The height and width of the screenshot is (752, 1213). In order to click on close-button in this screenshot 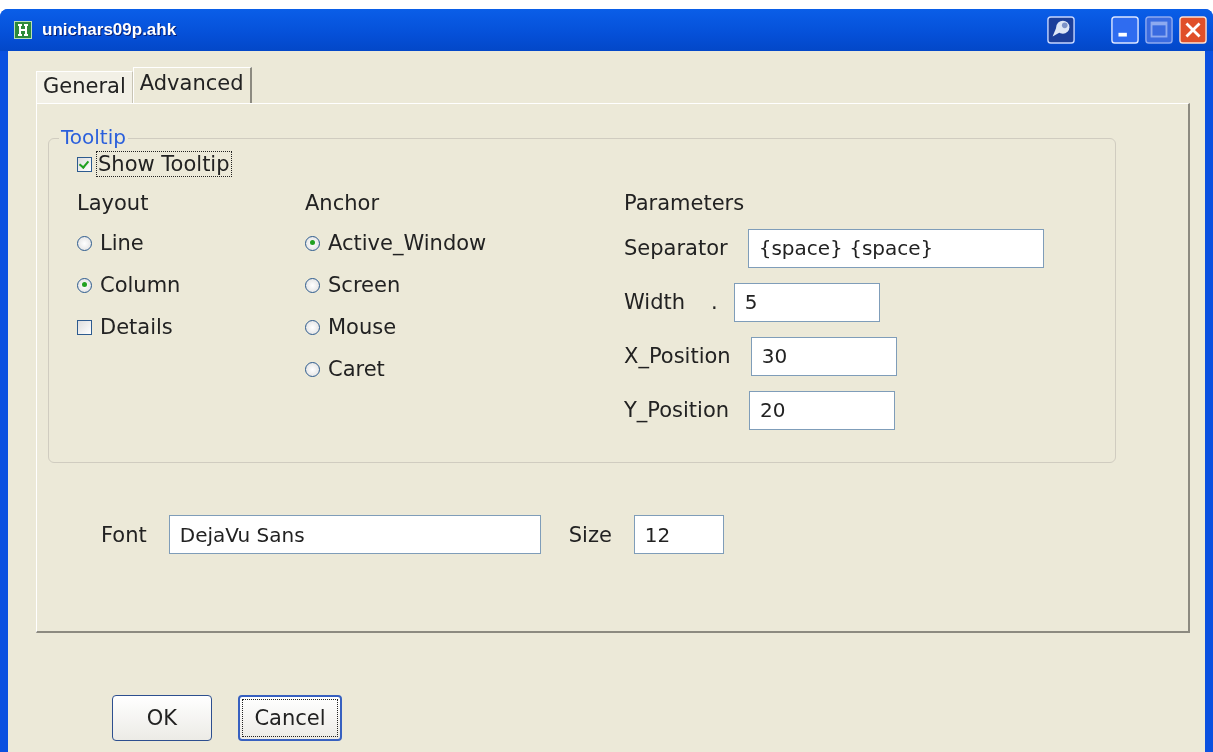, I will do `click(1193, 30)`.